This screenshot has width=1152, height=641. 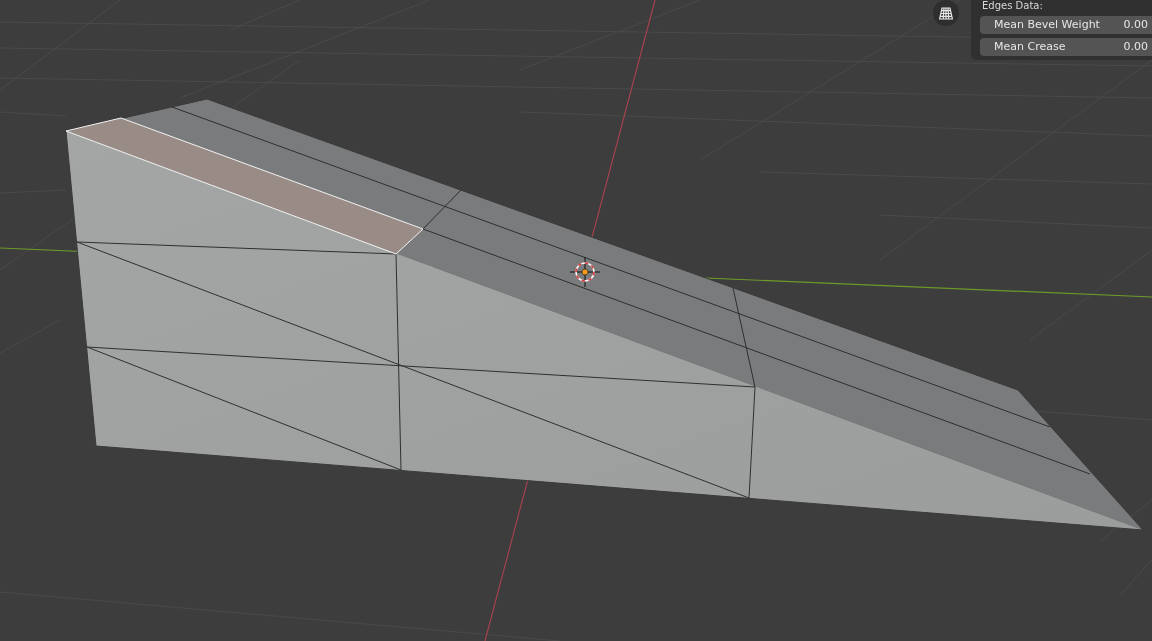 What do you see at coordinates (1066, 47) in the screenshot?
I see `number-field: Mean Crease 0.00` at bounding box center [1066, 47].